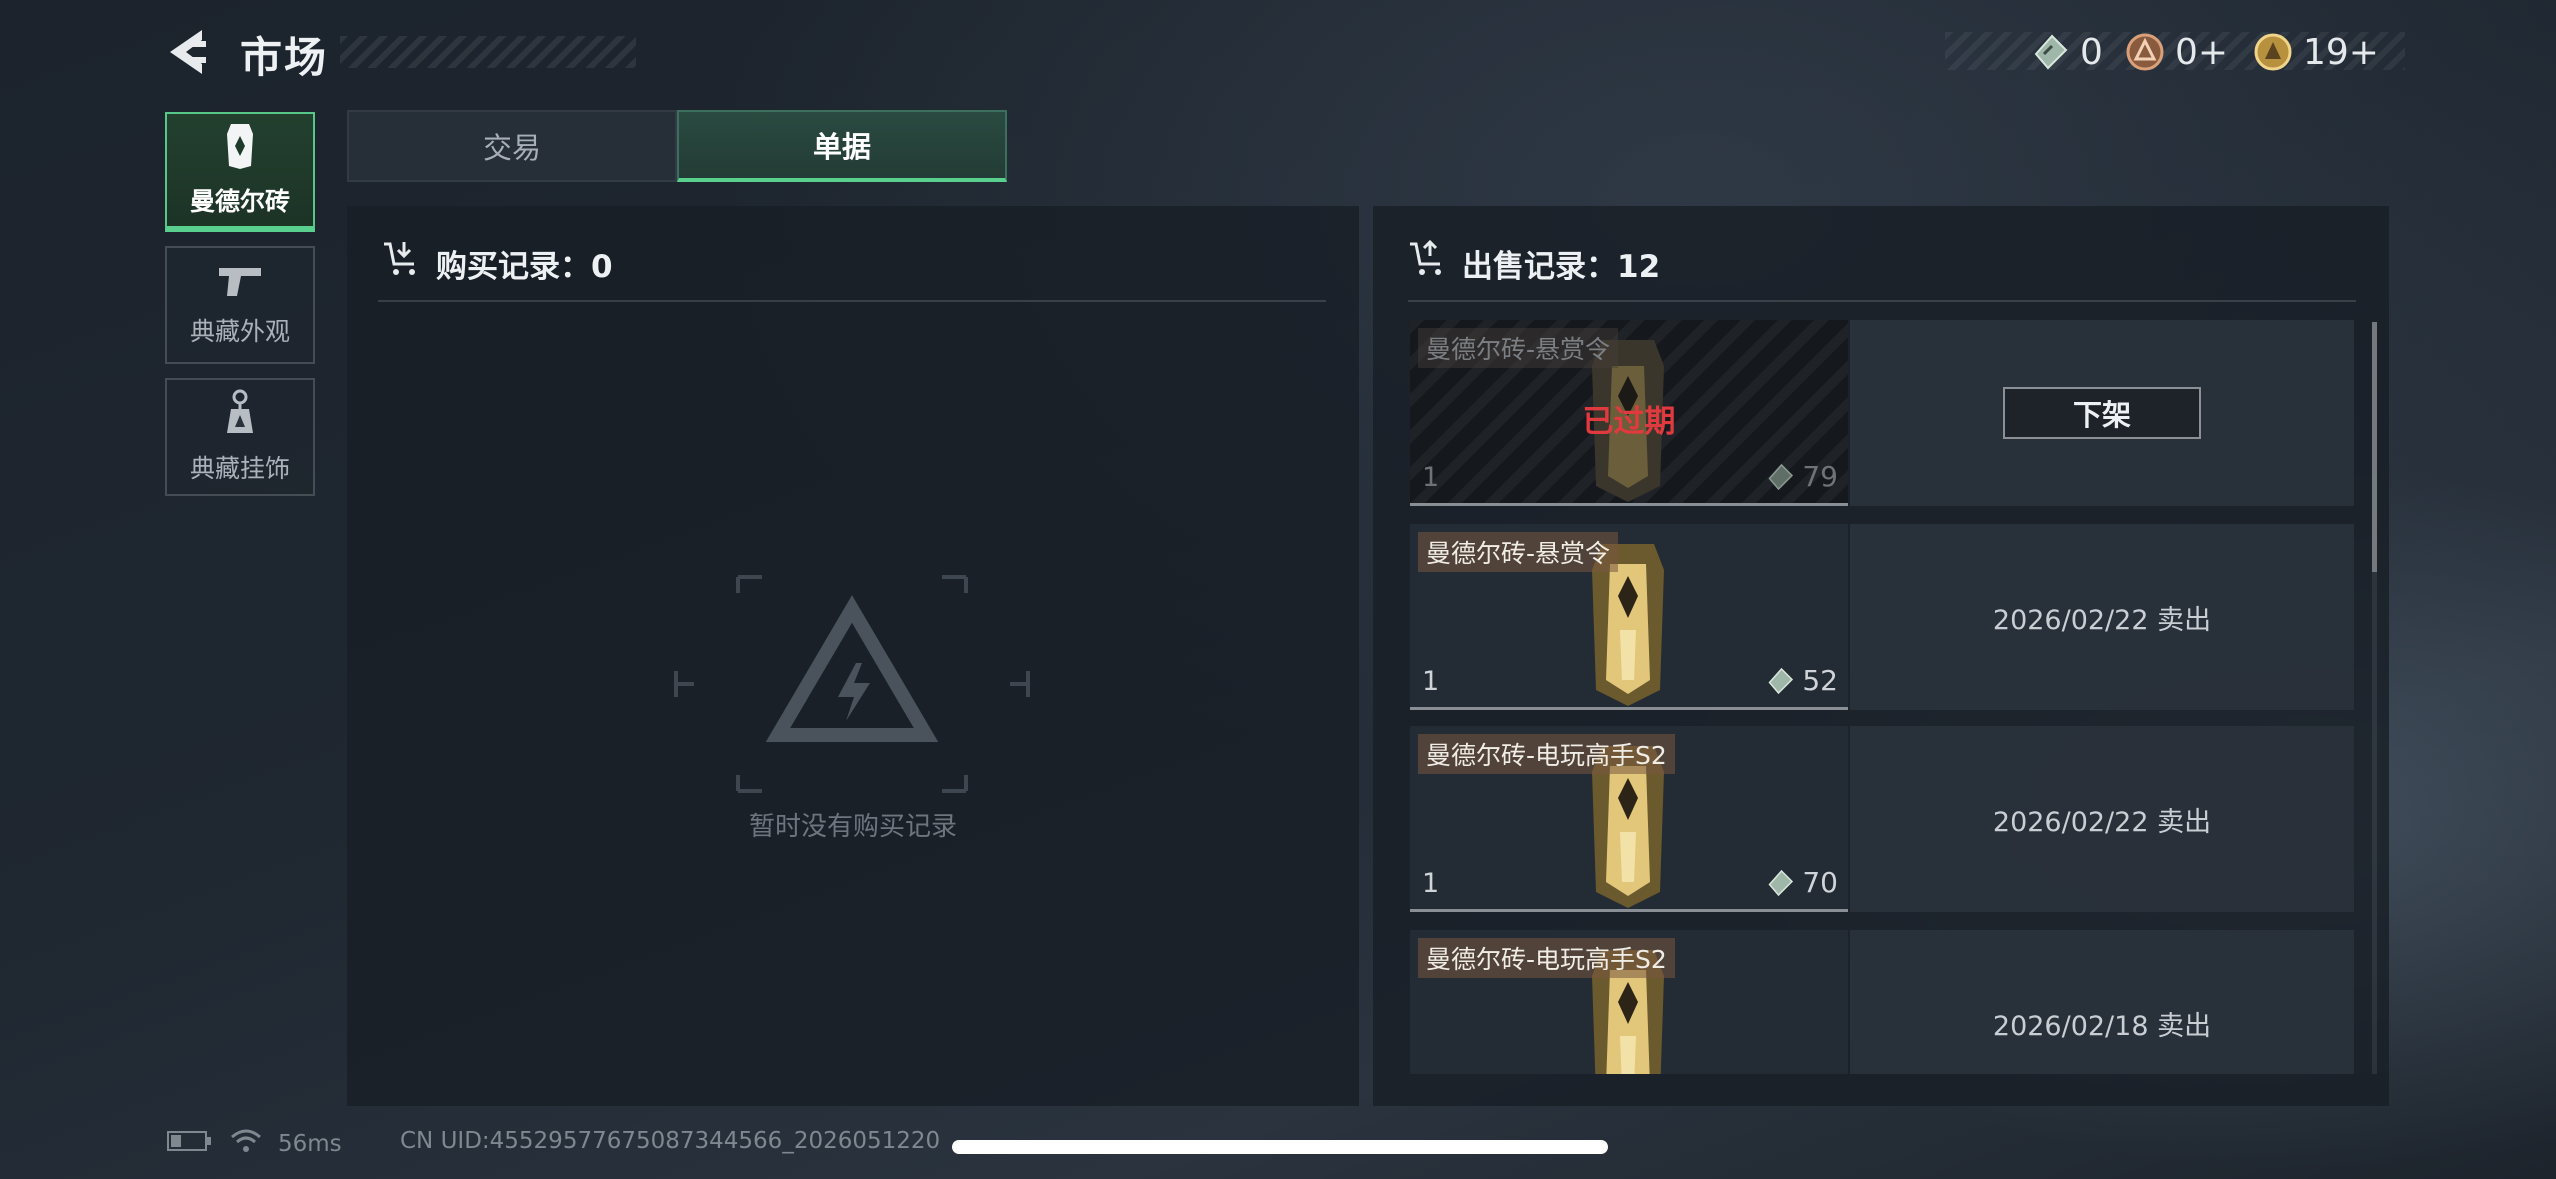 Image resolution: width=2556 pixels, height=1179 pixels. What do you see at coordinates (239, 468) in the screenshot?
I see `sidebar-item-label: 典藏挂饰` at bounding box center [239, 468].